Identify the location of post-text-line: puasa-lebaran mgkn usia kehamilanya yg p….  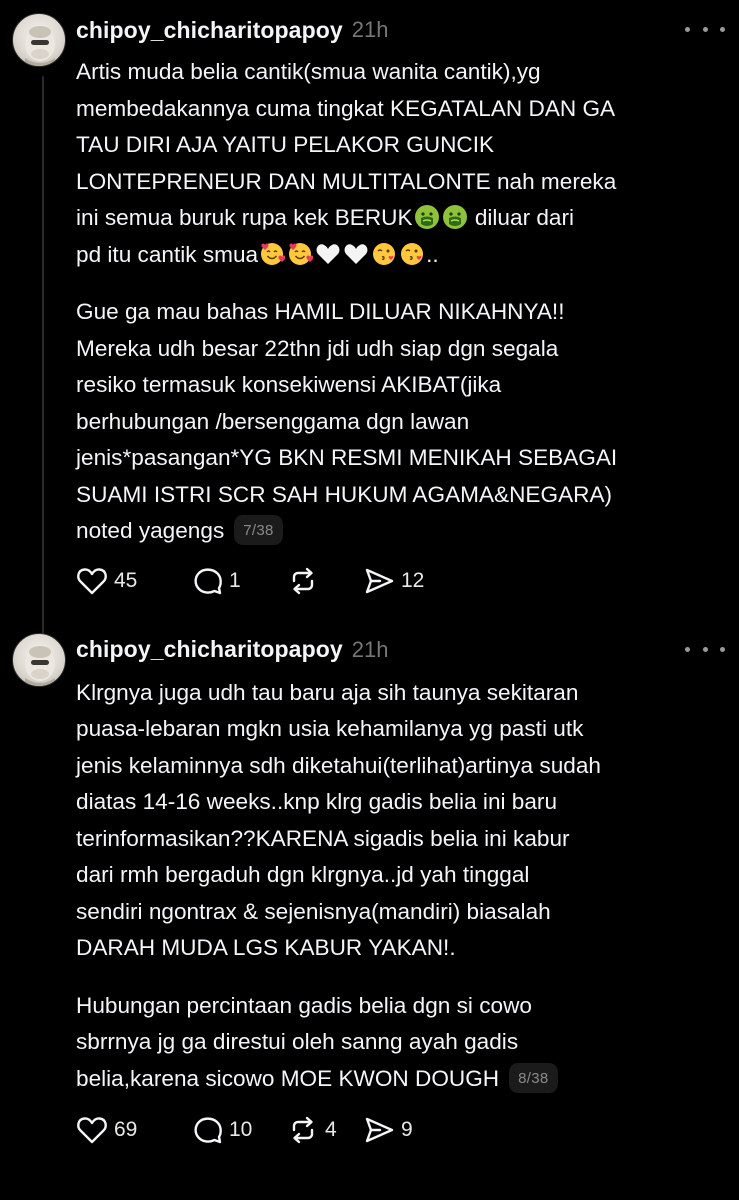
(330, 728).